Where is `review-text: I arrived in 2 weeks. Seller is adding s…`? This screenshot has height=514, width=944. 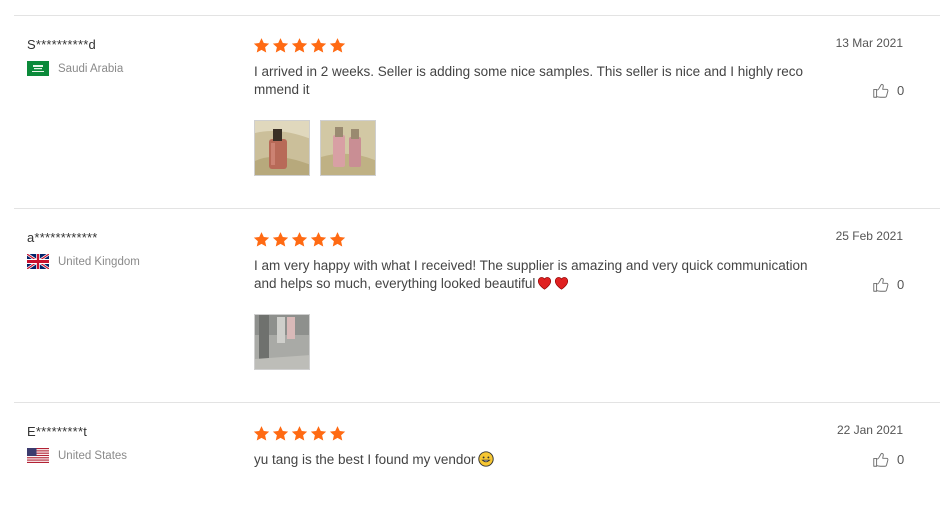
review-text: I arrived in 2 weeks. Seller is adding s… is located at coordinates (529, 80).